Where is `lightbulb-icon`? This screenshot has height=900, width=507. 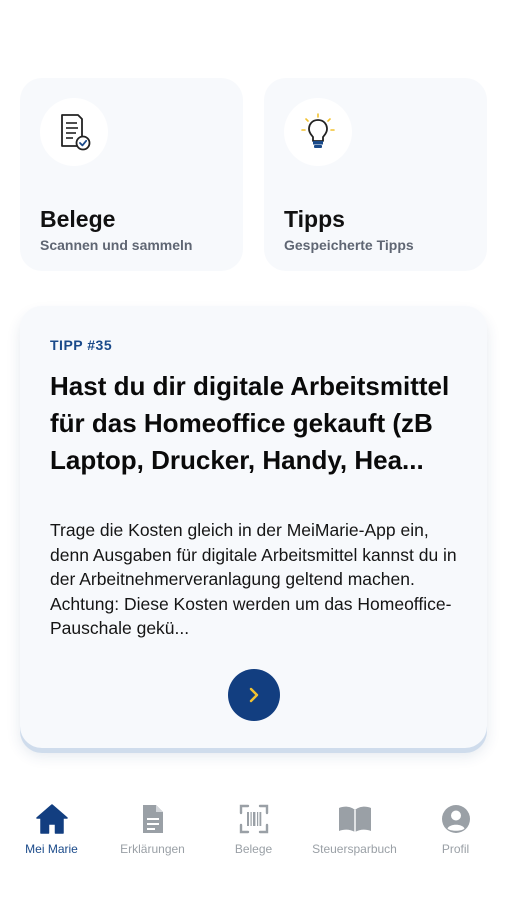 lightbulb-icon is located at coordinates (318, 130).